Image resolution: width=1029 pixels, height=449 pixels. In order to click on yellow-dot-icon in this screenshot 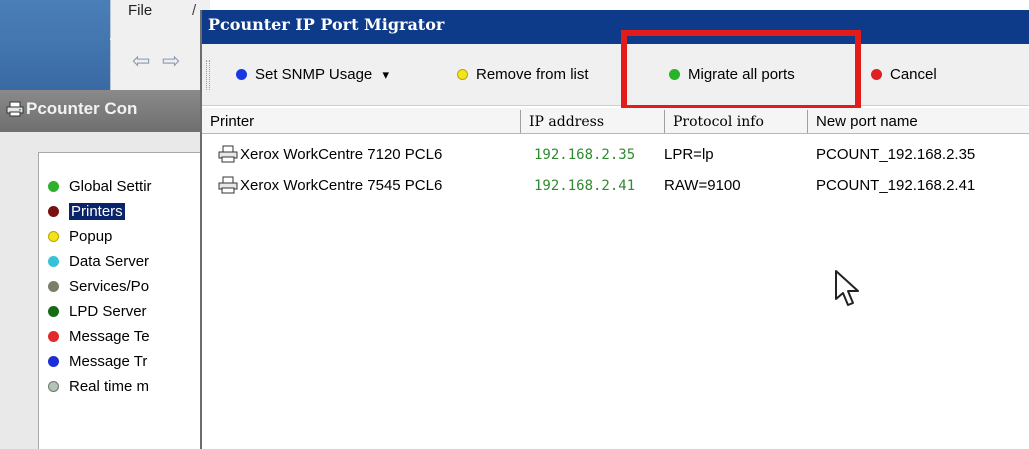, I will do `click(462, 74)`.